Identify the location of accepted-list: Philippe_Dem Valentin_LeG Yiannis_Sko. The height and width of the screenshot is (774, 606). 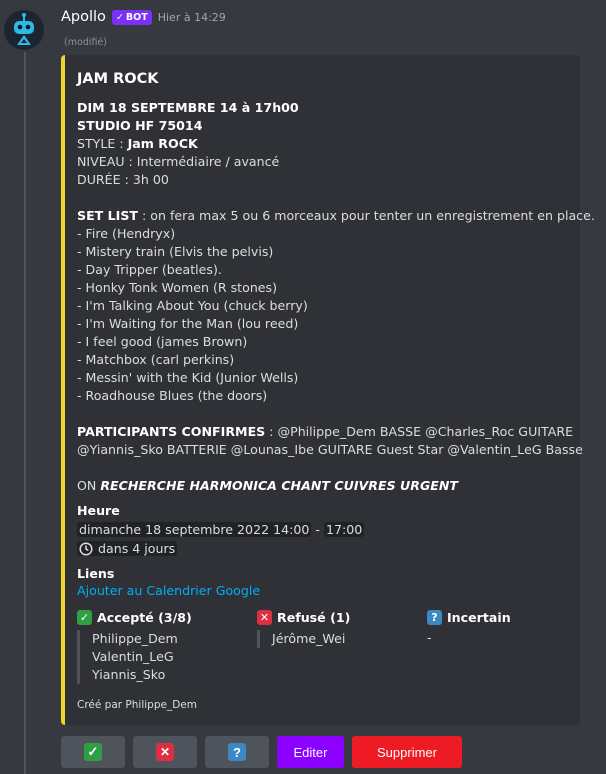
(167, 657).